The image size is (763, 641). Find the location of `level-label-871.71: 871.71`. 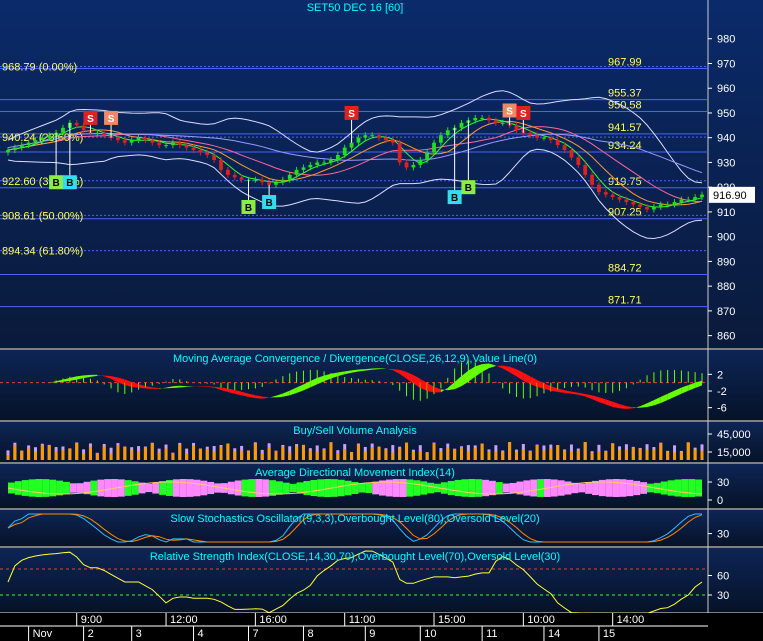

level-label-871.71: 871.71 is located at coordinates (625, 301).